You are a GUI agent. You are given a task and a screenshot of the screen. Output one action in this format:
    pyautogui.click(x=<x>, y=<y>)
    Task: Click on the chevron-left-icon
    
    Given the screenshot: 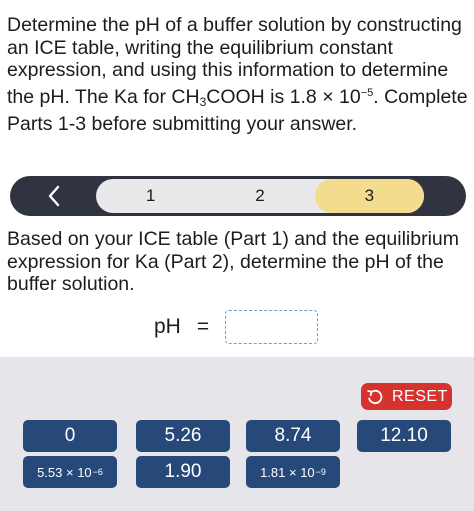 What is the action you would take?
    pyautogui.click(x=54, y=196)
    